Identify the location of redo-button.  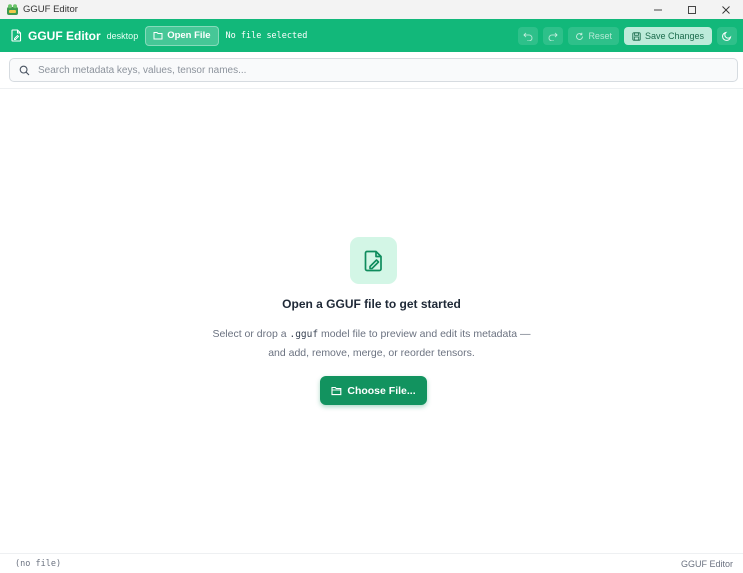
(553, 36).